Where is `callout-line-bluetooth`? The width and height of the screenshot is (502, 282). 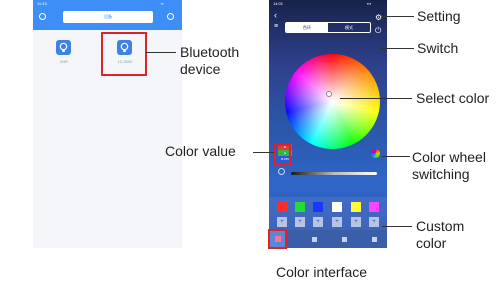
callout-line-bluetooth is located at coordinates (161, 52).